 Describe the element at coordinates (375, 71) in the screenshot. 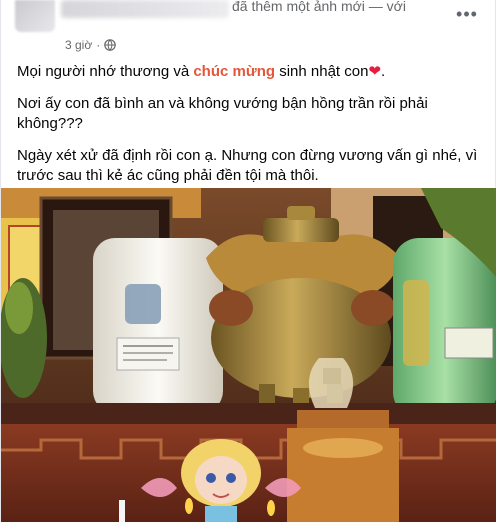

I see `heart-emoji-icon: ❤` at that location.